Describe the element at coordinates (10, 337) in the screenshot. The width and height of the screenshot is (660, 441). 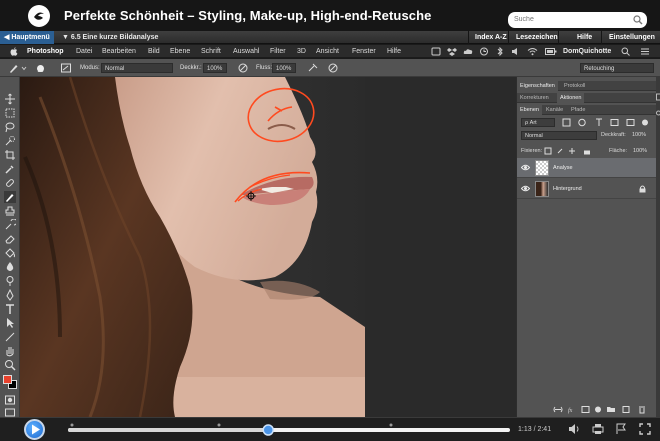
I see `line-tool-icon` at that location.